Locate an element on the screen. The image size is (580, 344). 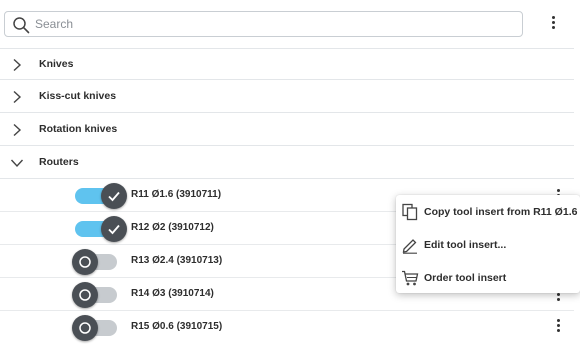
pencil-icon is located at coordinates (409, 246).